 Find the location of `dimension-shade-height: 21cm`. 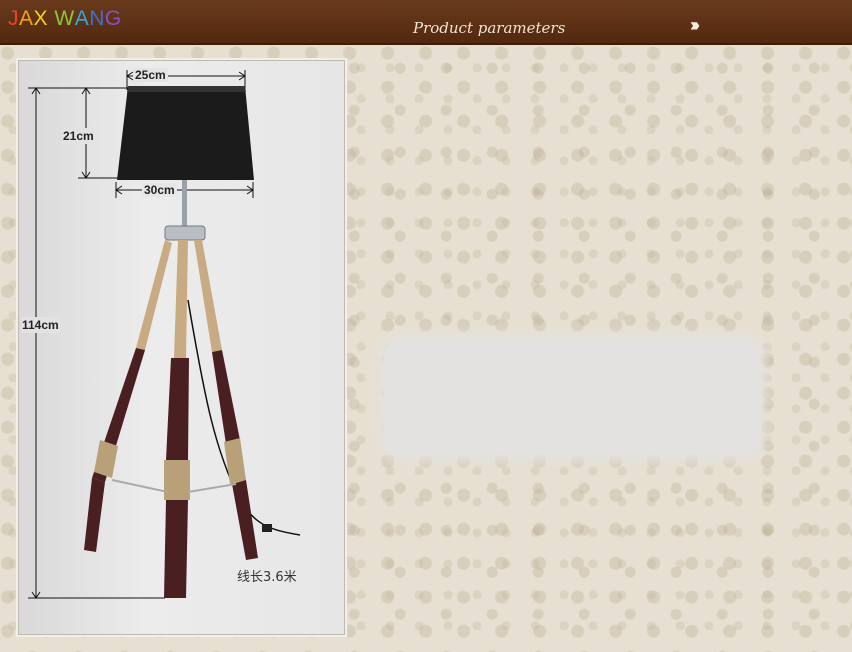

dimension-shade-height: 21cm is located at coordinates (78, 136).